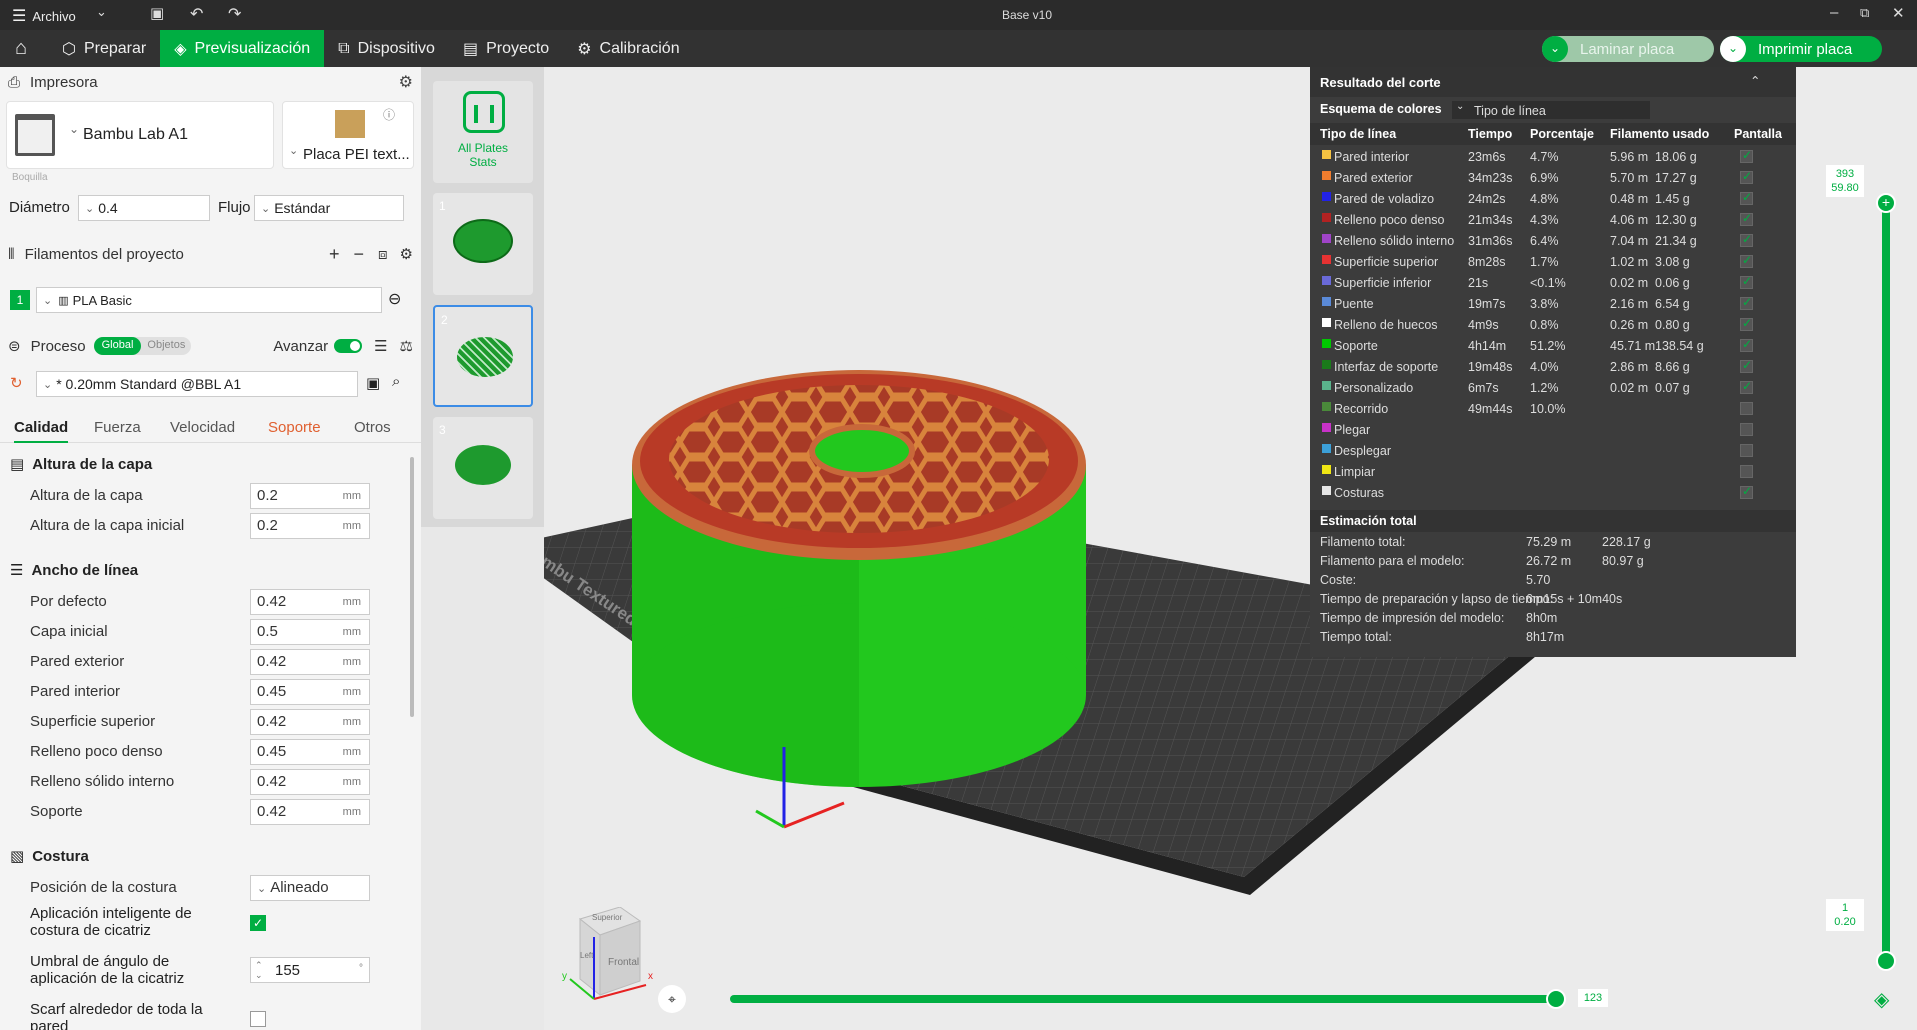  Describe the element at coordinates (610, 956) in the screenshot. I see `view-cube: Superior Left Frontal y x` at that location.